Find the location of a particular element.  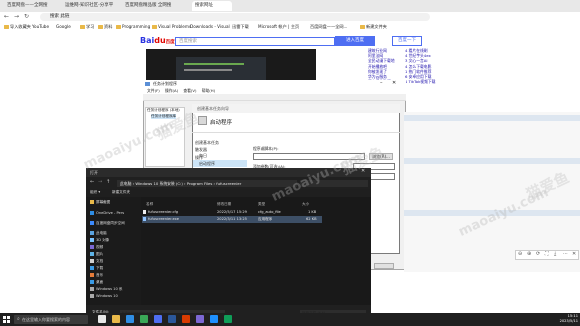

nav-item: 桌面 is located at coordinates (99, 282).